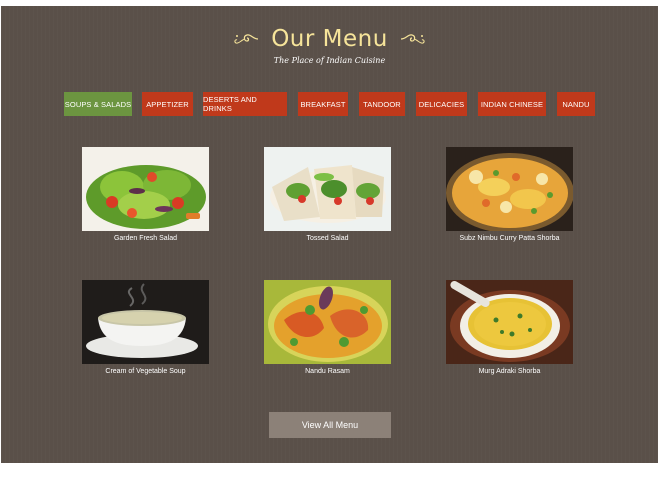 The image size is (660, 477). Describe the element at coordinates (245, 104) in the screenshot. I see `tab-deserts-drinks: Deserts and Drinks` at that location.